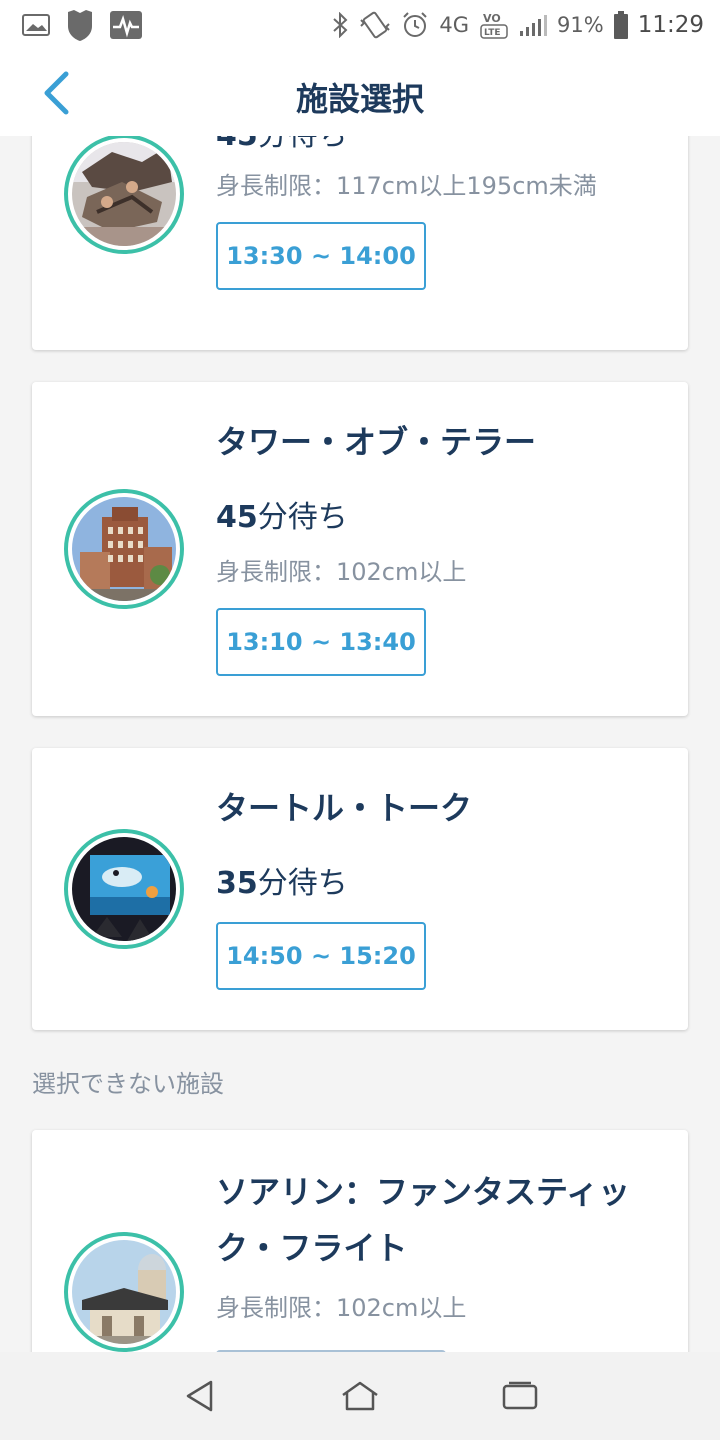  I want to click on unavailable-section-label: 選択できない施設, so click(128, 1084).